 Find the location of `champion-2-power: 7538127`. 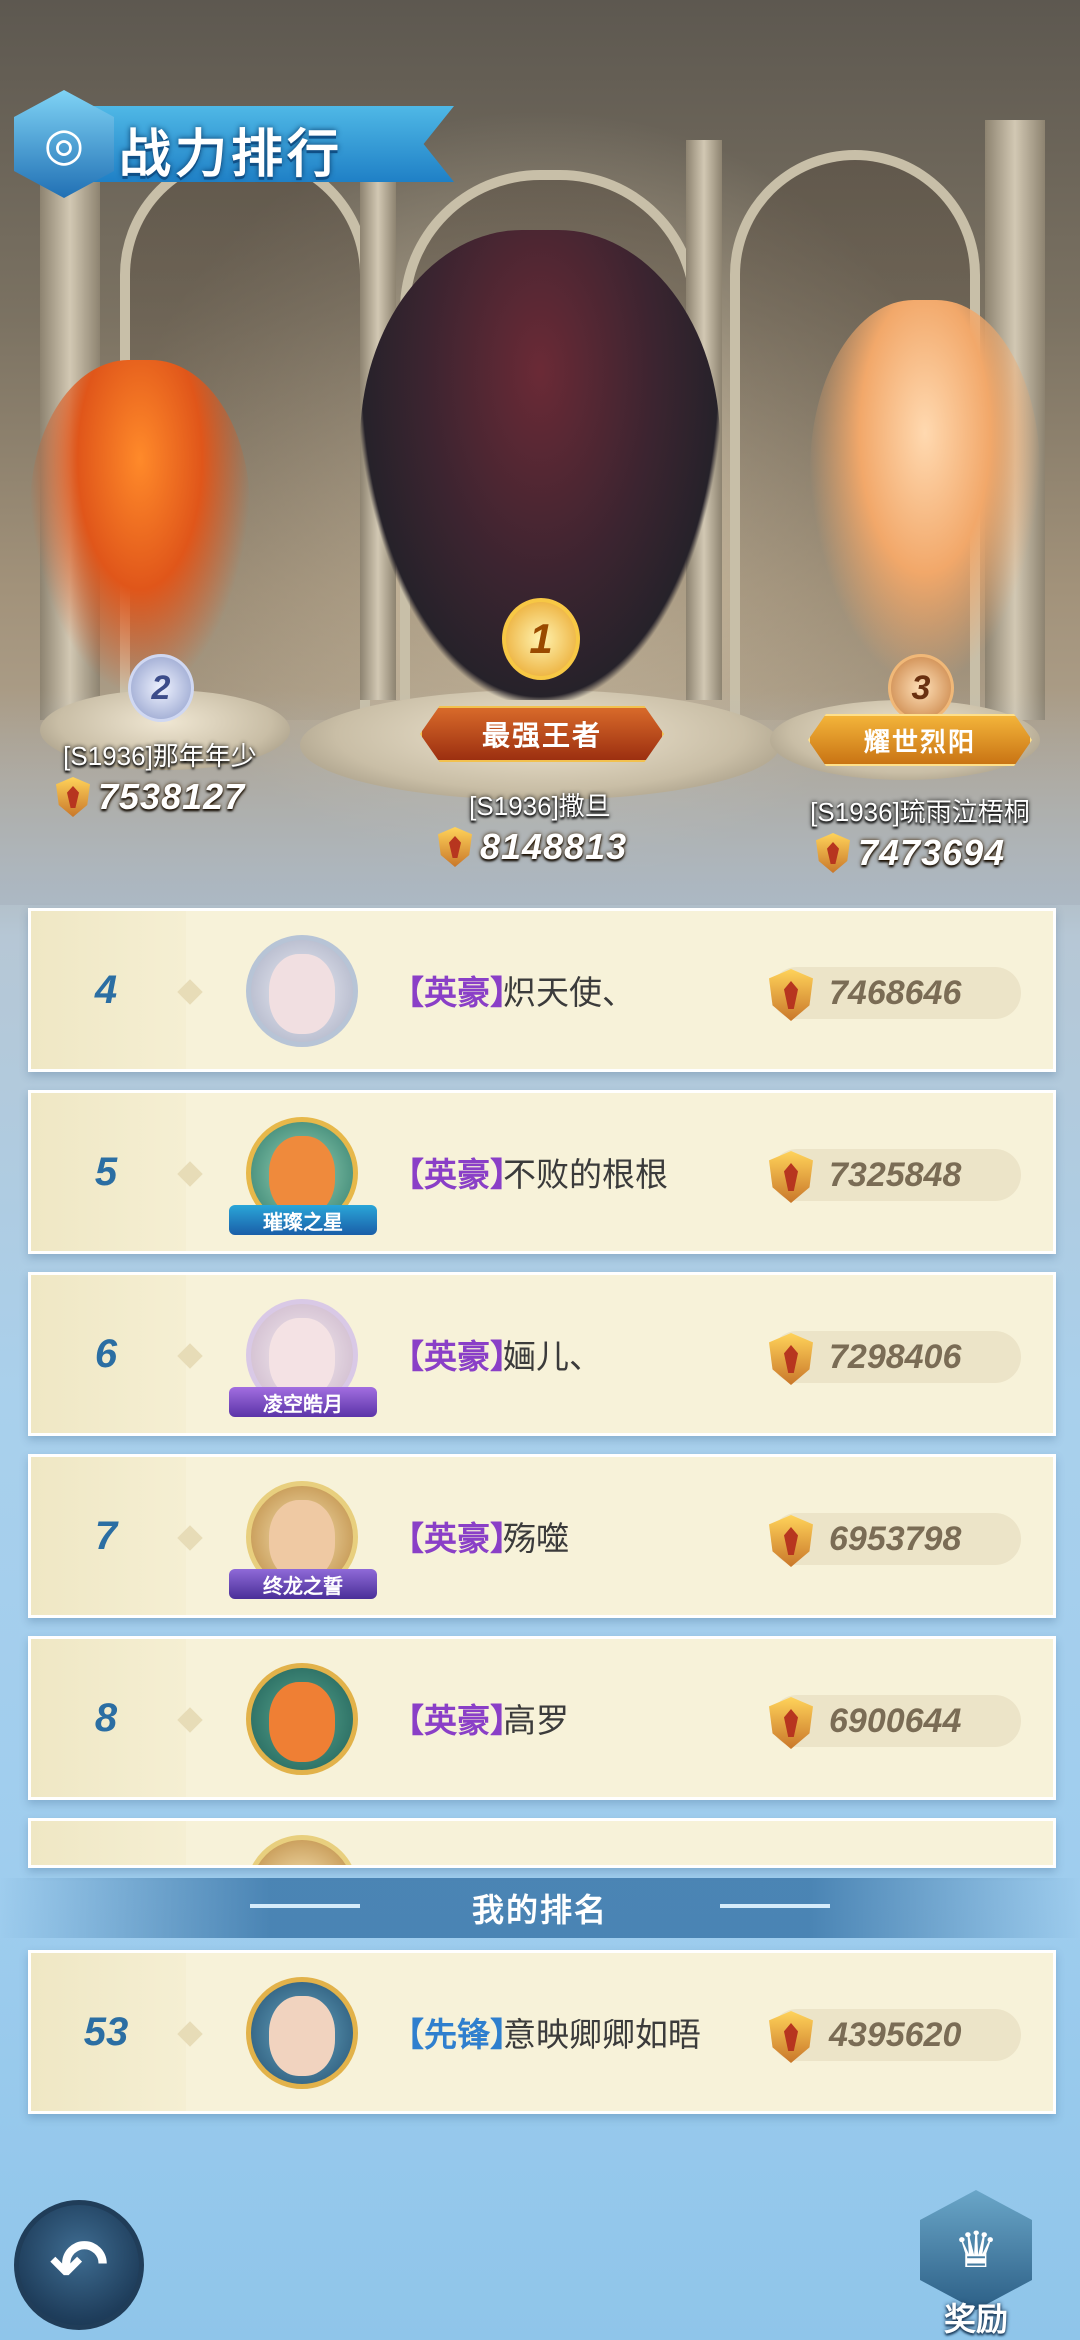

champion-2-power: 7538127 is located at coordinates (150, 797).